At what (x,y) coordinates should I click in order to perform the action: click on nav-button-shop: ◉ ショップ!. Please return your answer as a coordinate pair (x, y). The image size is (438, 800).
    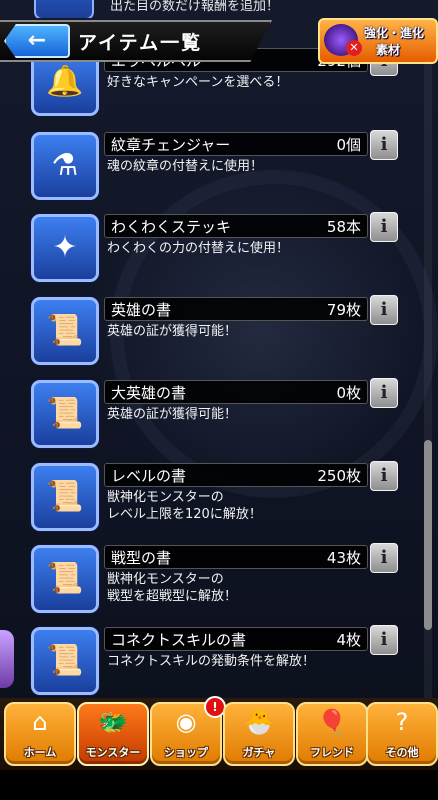
    Looking at the image, I should click on (188, 731).